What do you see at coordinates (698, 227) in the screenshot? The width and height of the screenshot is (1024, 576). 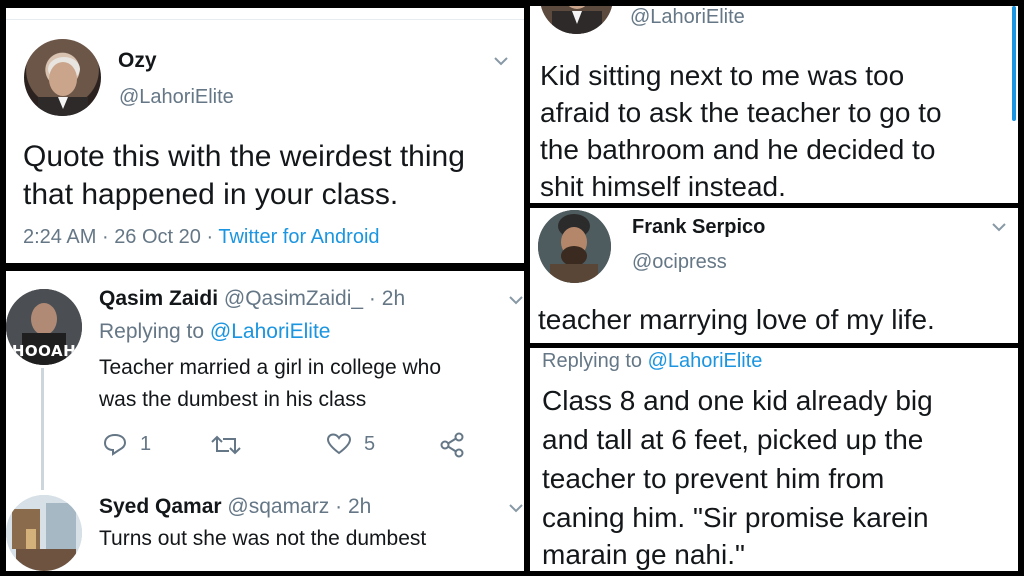 I see `user-name: Frank Serpico` at bounding box center [698, 227].